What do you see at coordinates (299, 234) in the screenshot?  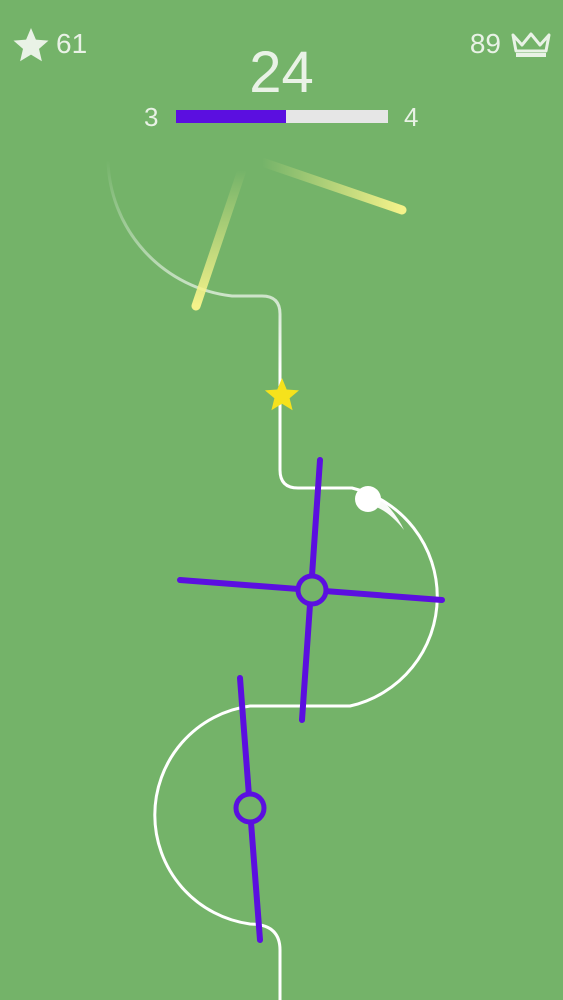 I see `faded-spinner` at bounding box center [299, 234].